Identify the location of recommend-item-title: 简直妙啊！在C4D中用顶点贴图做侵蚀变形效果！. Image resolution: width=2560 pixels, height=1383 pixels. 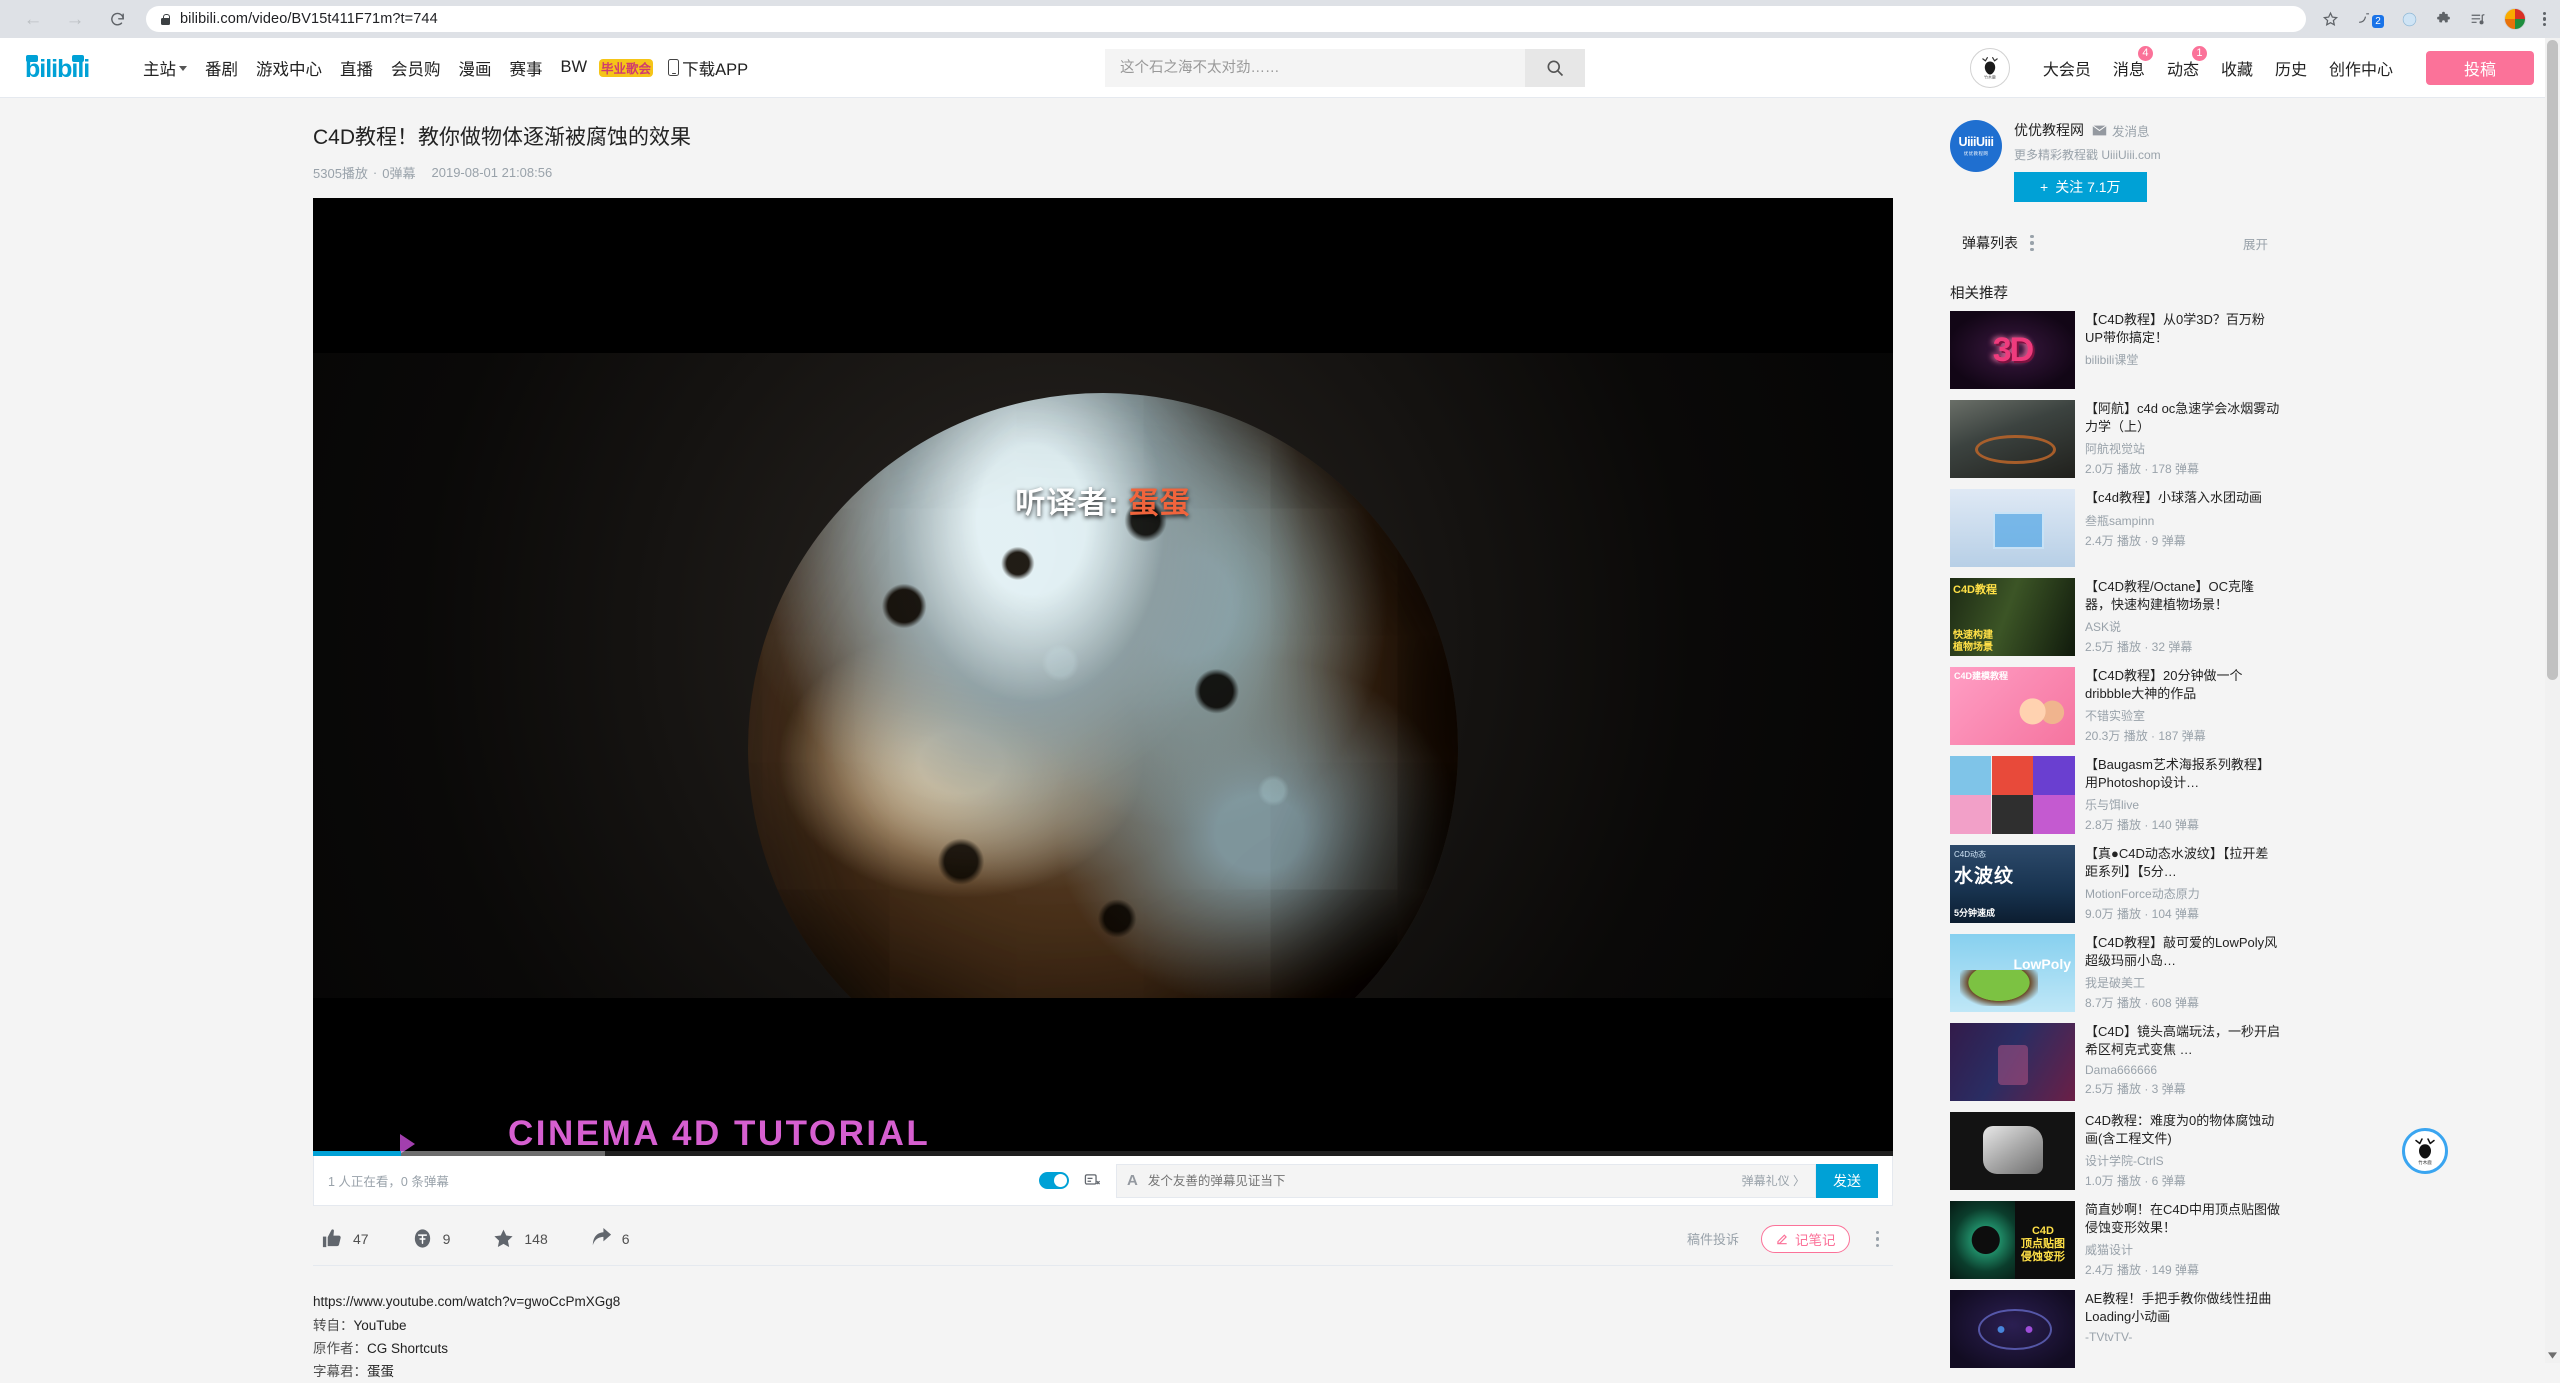
(2182, 1218).